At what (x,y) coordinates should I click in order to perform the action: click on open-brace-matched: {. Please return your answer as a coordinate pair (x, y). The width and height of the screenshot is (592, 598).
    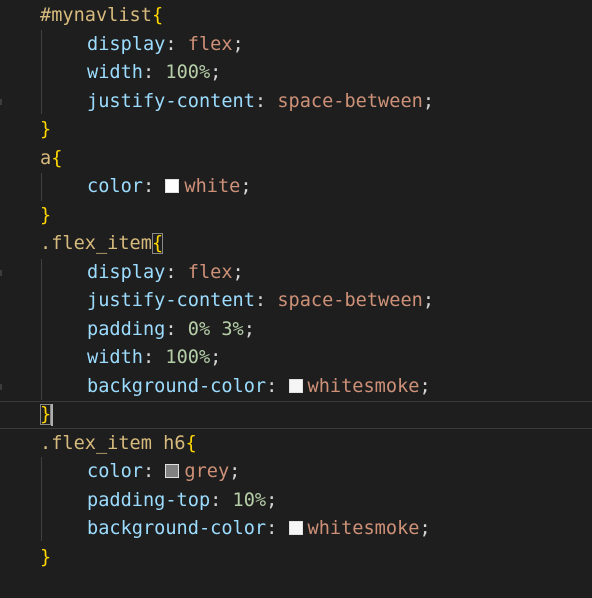
    Looking at the image, I should click on (157, 243).